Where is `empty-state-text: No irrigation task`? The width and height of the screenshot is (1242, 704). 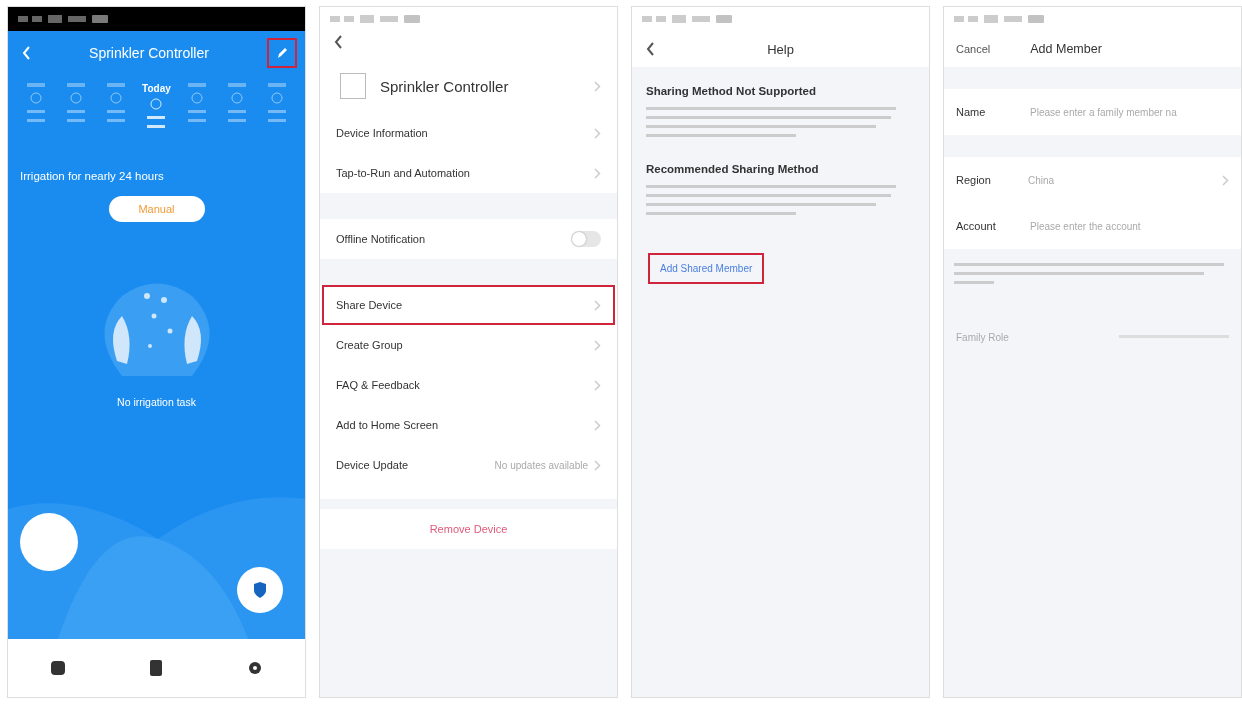
empty-state-text: No irrigation task is located at coordinates (156, 402).